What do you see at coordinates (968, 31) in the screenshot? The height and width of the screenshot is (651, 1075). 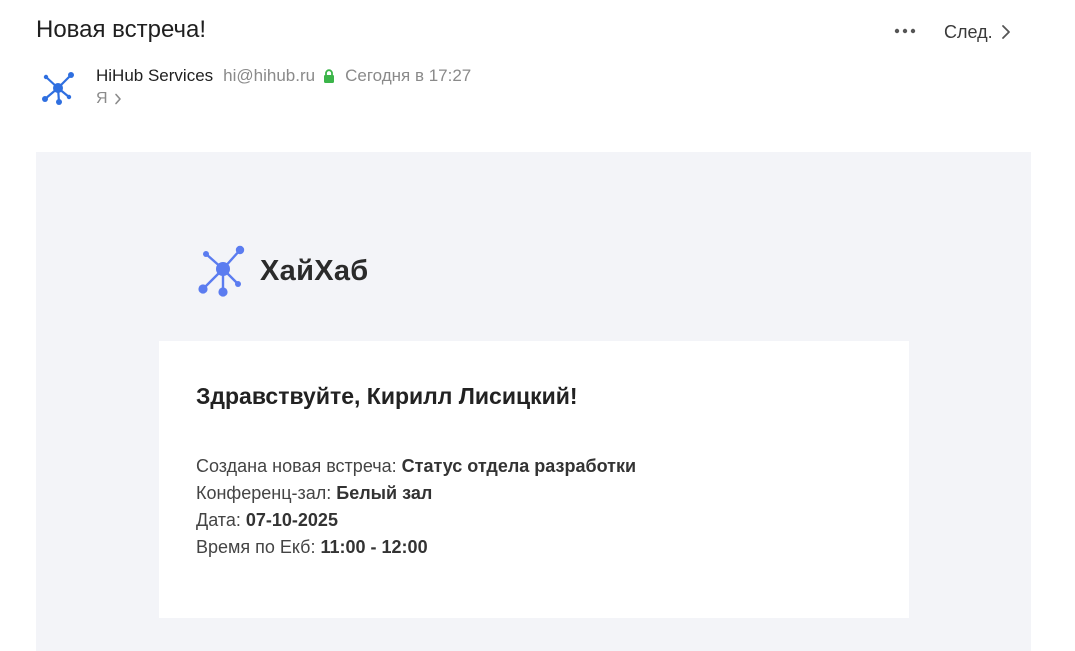 I see `next-email-label: След.` at bounding box center [968, 31].